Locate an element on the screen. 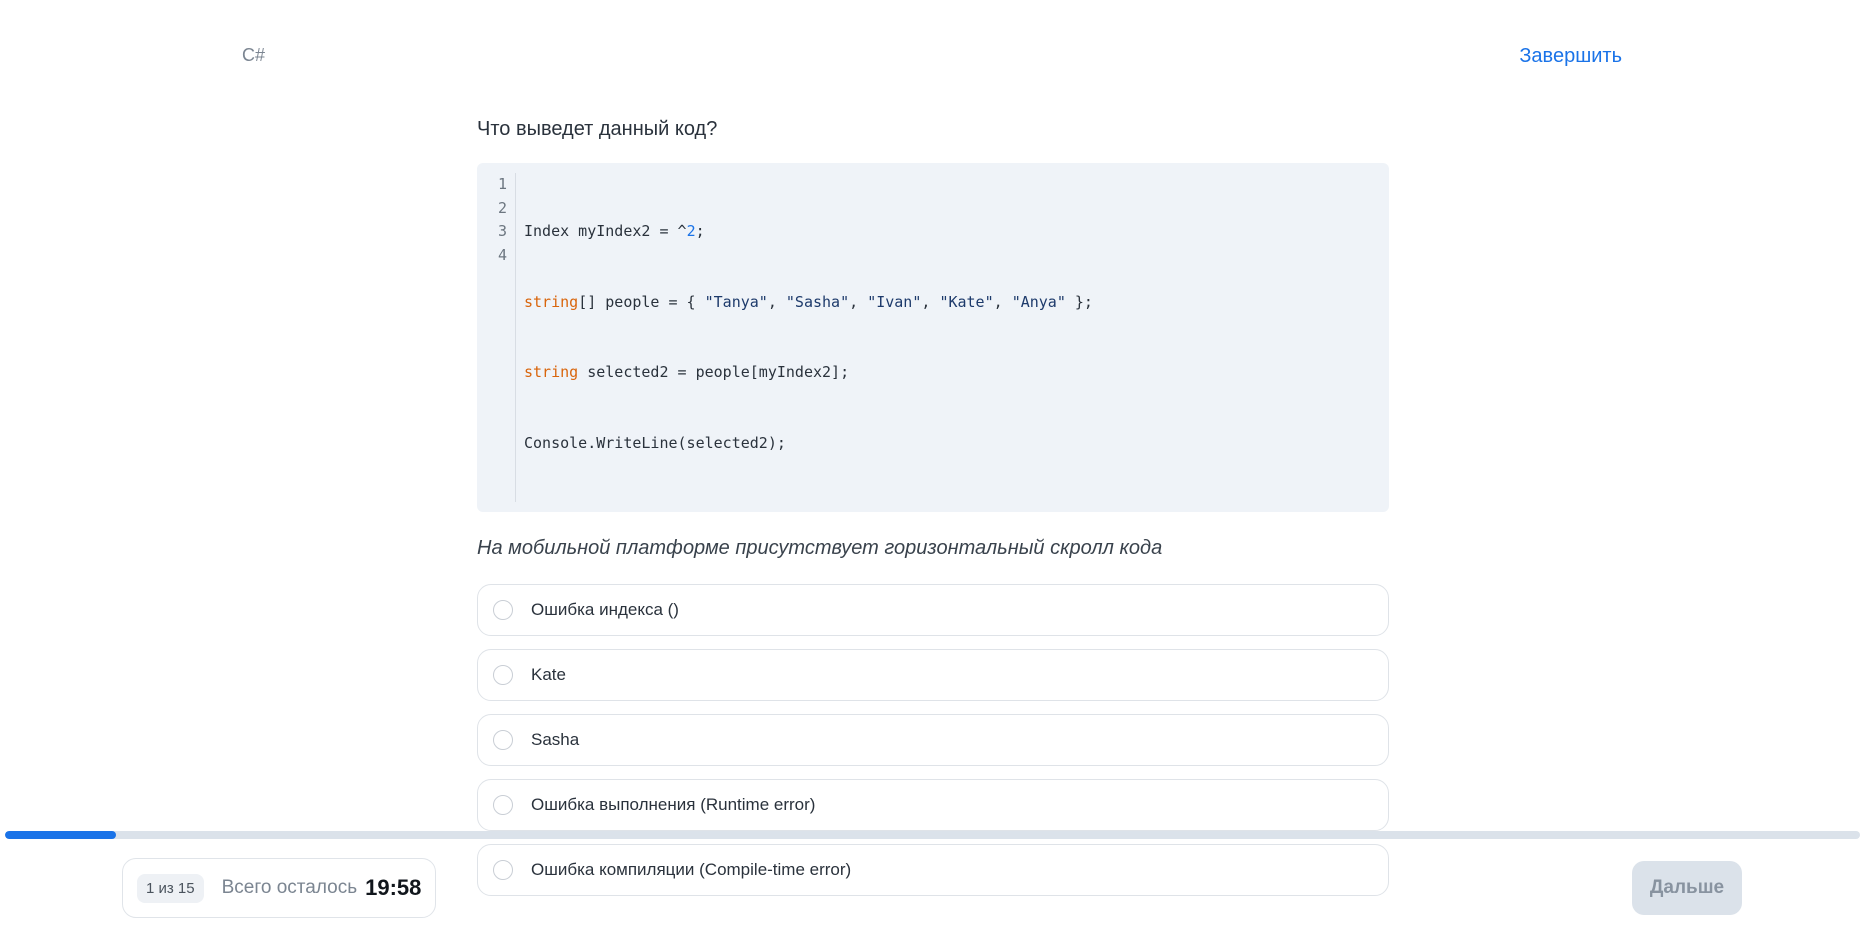 The width and height of the screenshot is (1860, 935). progress-fill is located at coordinates (61, 835).